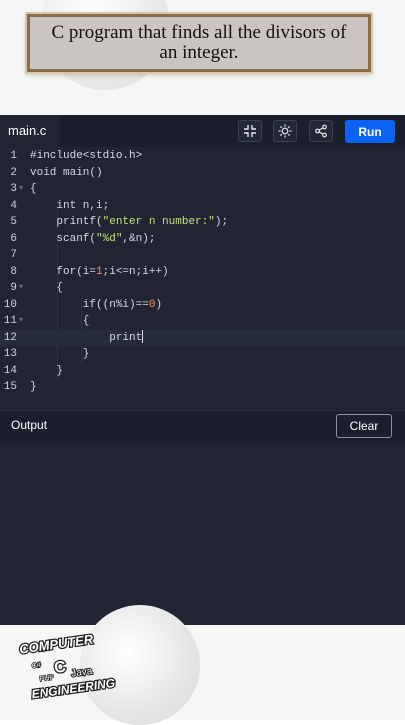  What do you see at coordinates (13, 205) in the screenshot?
I see `line-number: 4` at bounding box center [13, 205].